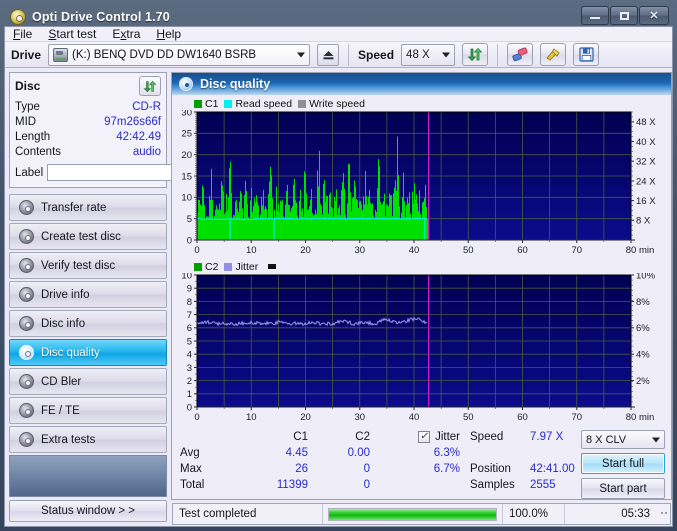  I want to click on table-row: Max 26 0 6.7%, so click(325, 469).